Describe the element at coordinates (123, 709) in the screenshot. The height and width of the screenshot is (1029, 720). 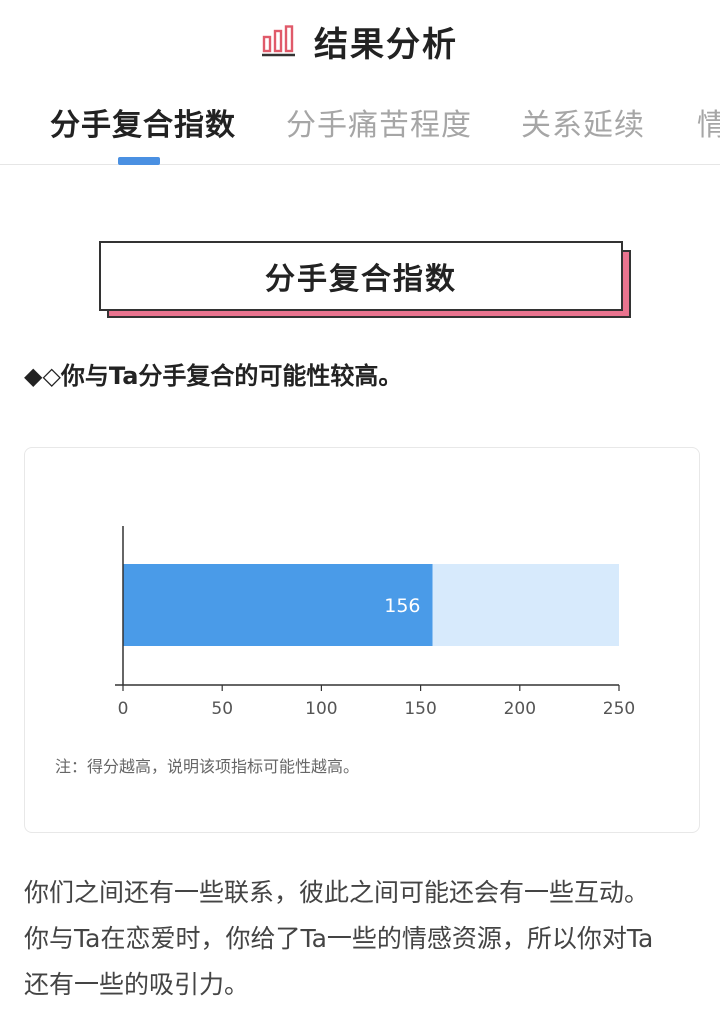
I see `x-tick-label: 0` at that location.